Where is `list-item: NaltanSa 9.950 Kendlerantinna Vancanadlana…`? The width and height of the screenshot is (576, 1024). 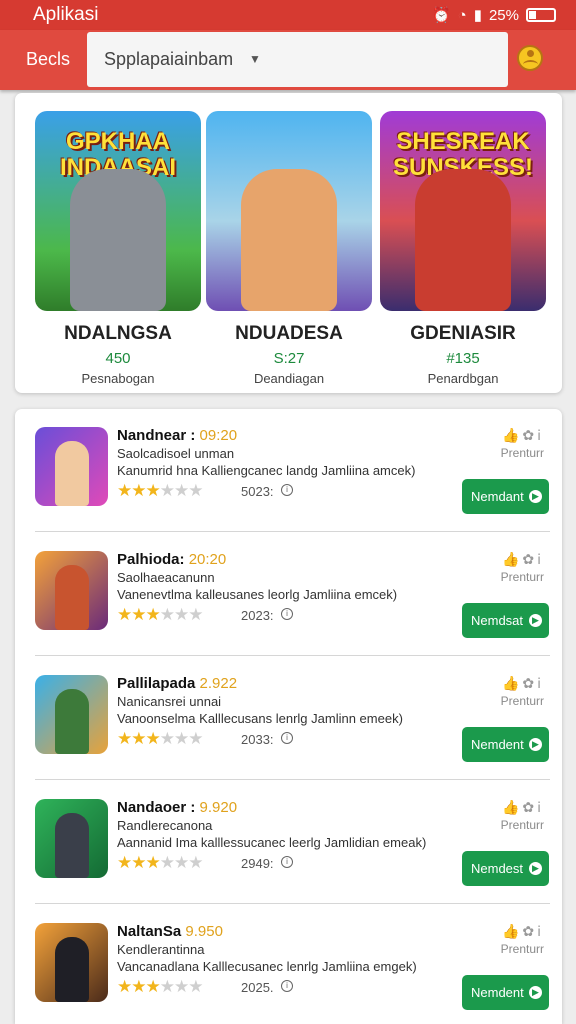 list-item: NaltanSa 9.950 Kendlerantinna Vancanadlana… is located at coordinates (288, 964).